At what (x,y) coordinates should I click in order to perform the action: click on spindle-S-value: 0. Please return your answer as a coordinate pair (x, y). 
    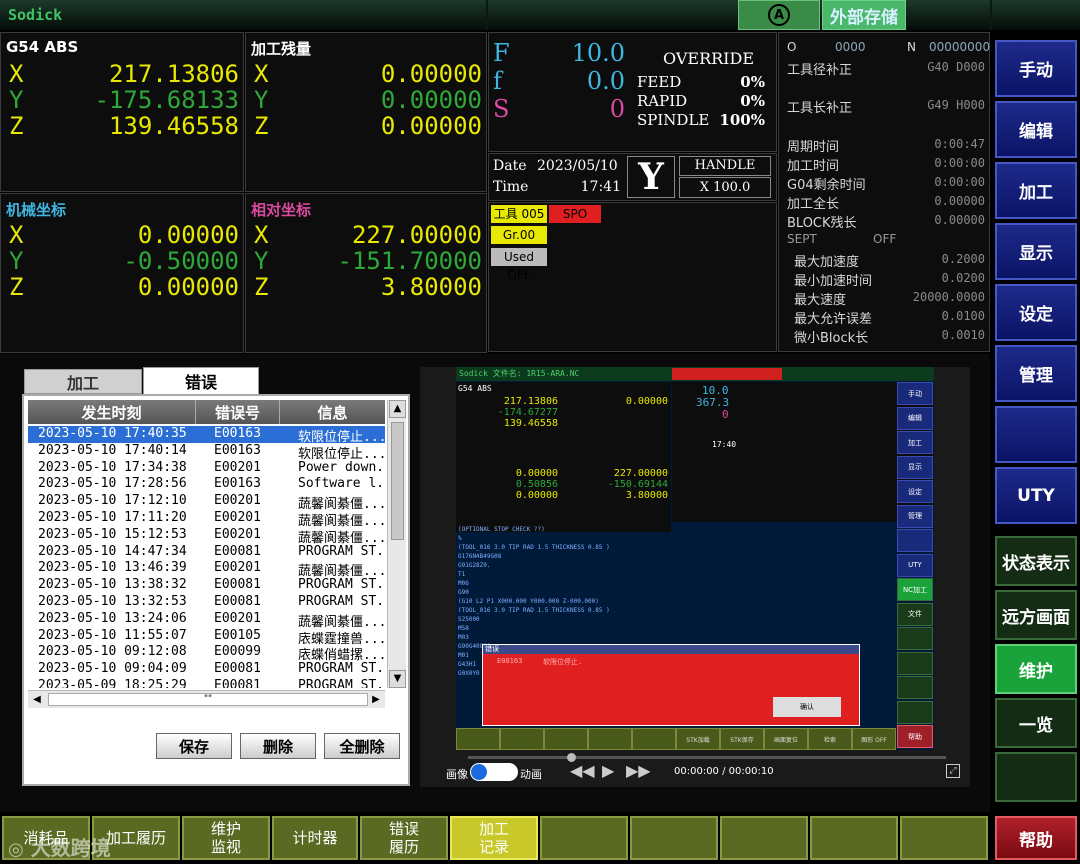
    Looking at the image, I should click on (617, 109).